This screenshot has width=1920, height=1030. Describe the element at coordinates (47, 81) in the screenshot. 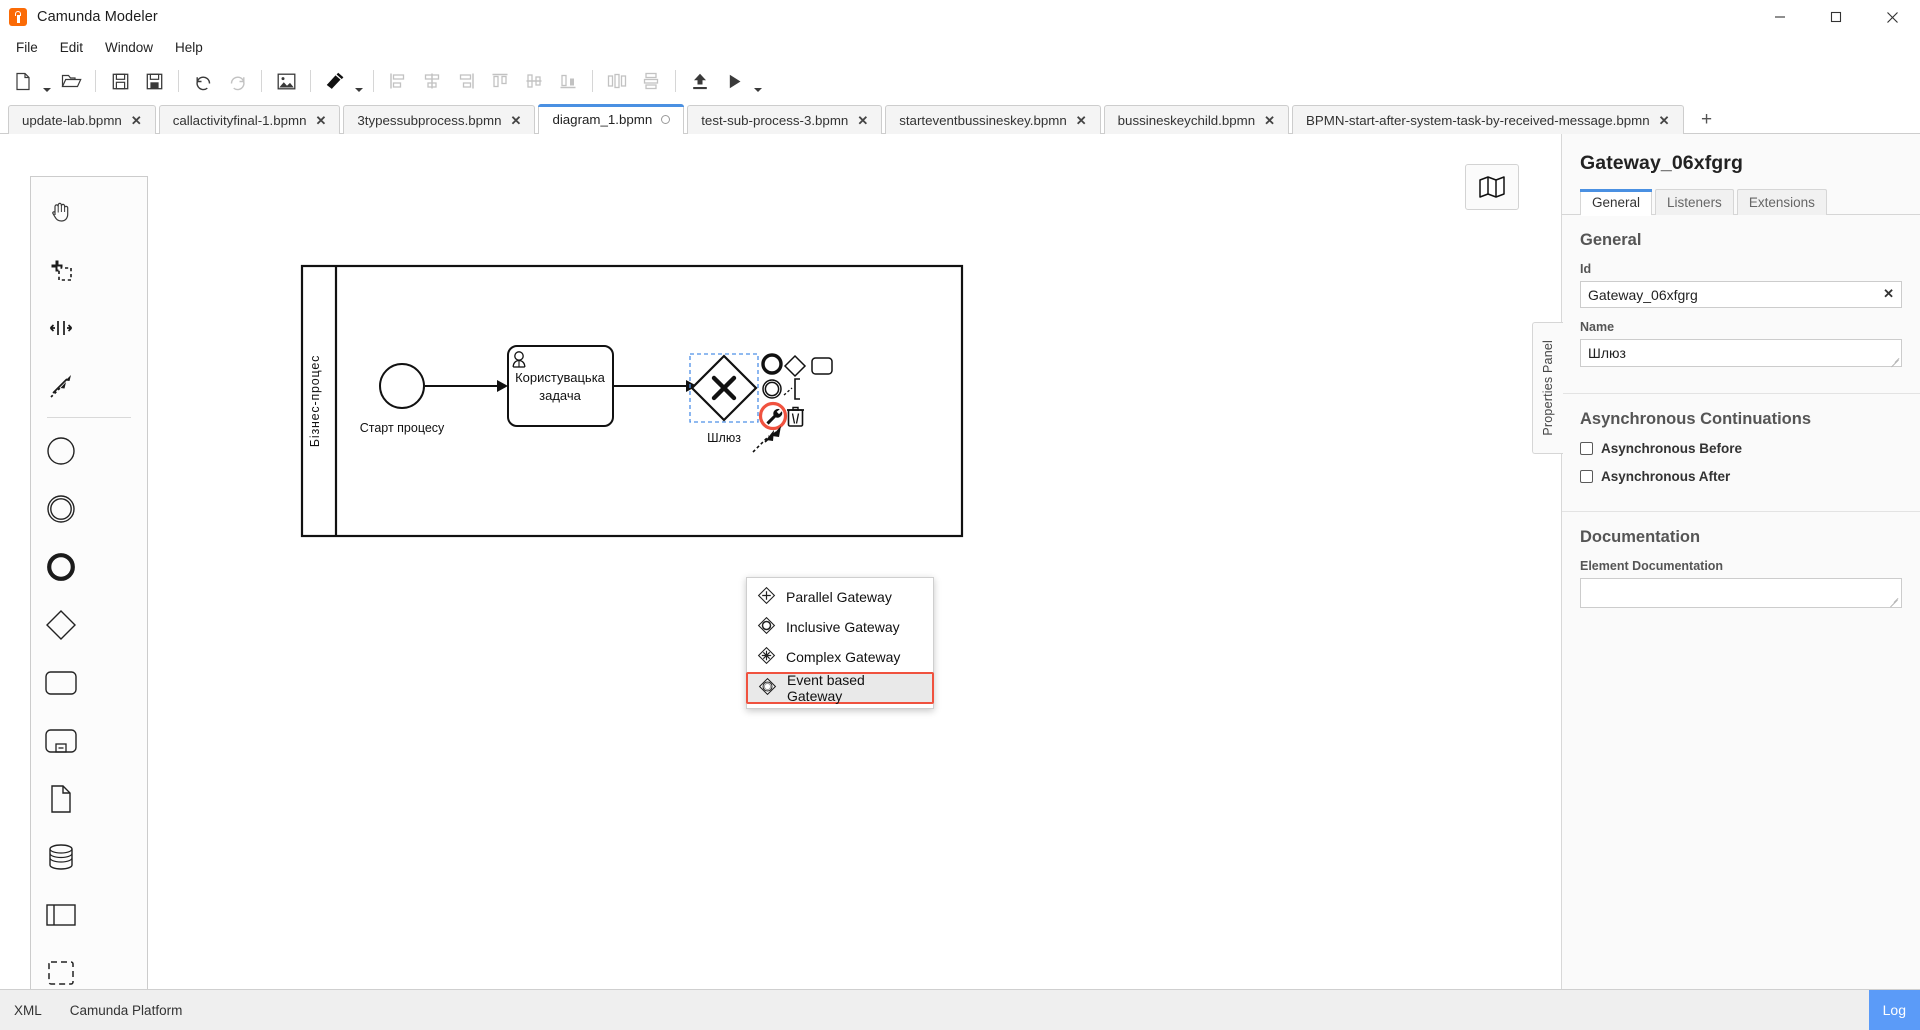

I see `new-file-dropdown-caret` at that location.